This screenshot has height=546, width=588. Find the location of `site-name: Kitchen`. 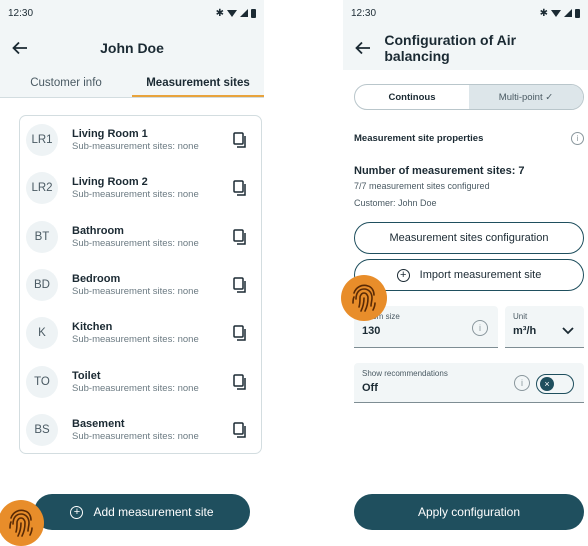

site-name: Kitchen is located at coordinates (92, 327).